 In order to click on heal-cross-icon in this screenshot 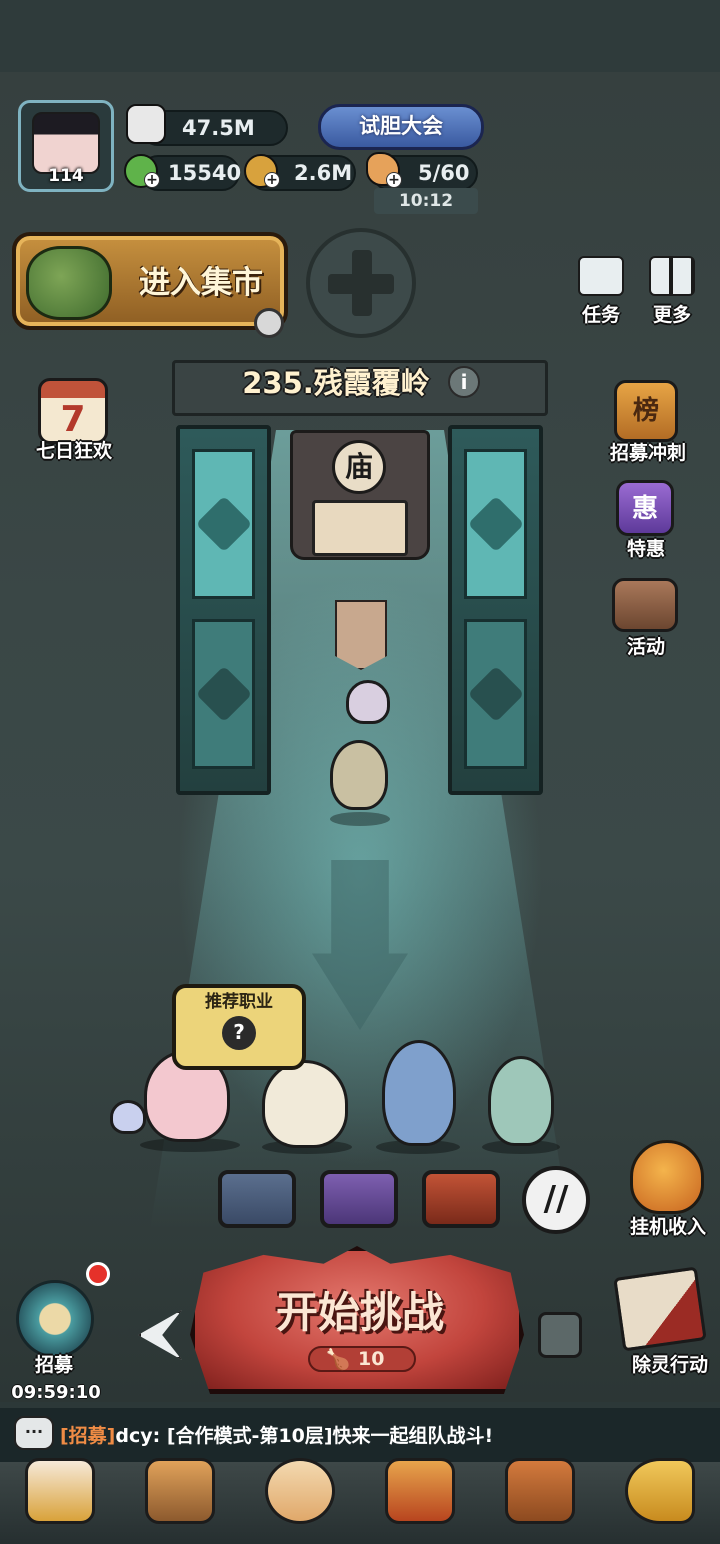, I will do `click(361, 283)`.